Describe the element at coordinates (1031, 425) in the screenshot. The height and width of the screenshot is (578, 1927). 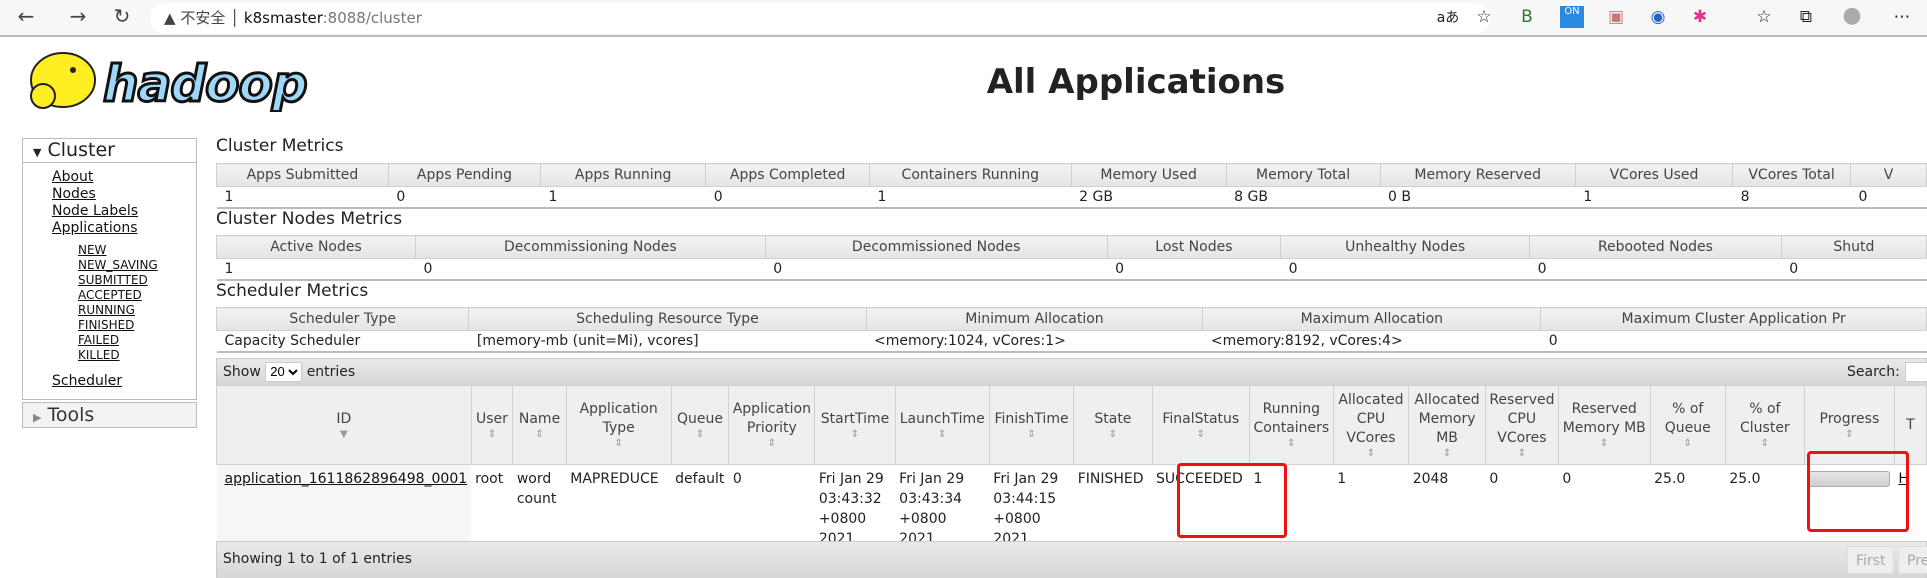
I see `column-header: FinishTime ⇕` at that location.